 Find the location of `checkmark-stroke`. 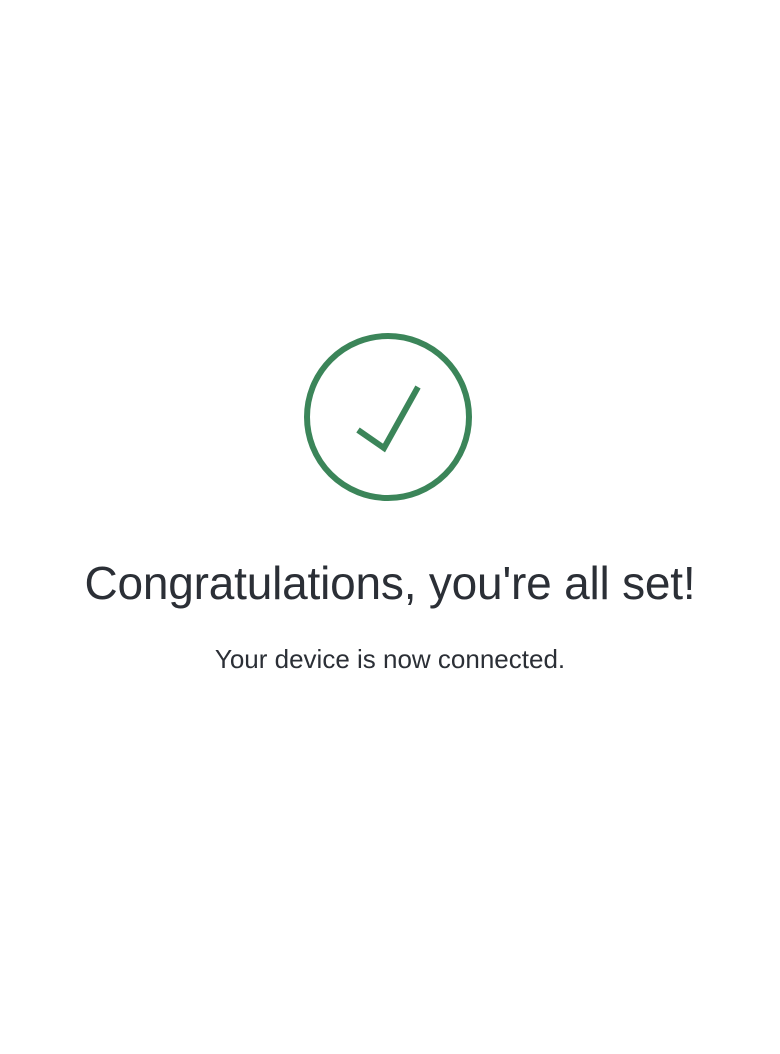

checkmark-stroke is located at coordinates (388, 419).